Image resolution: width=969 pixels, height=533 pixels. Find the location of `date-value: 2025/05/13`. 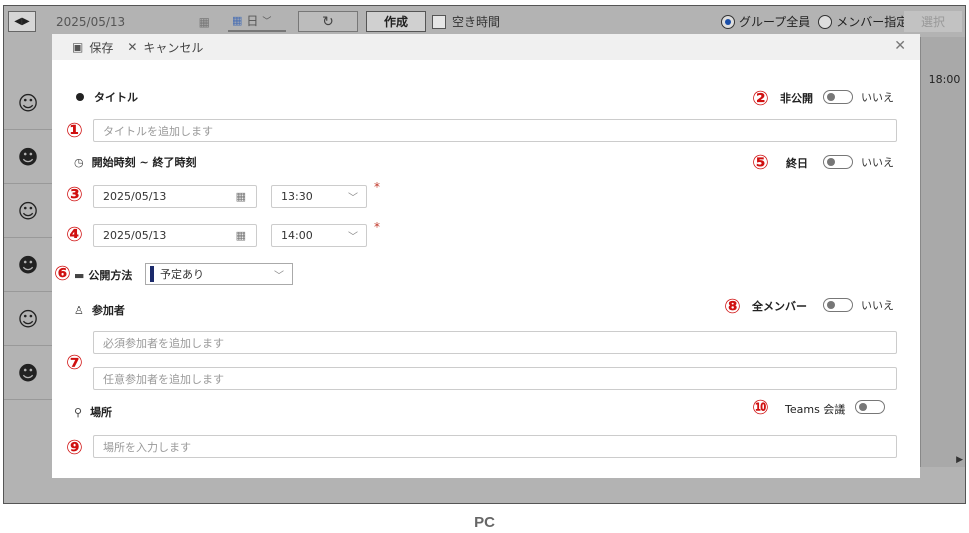

date-value: 2025/05/13 is located at coordinates (91, 21).